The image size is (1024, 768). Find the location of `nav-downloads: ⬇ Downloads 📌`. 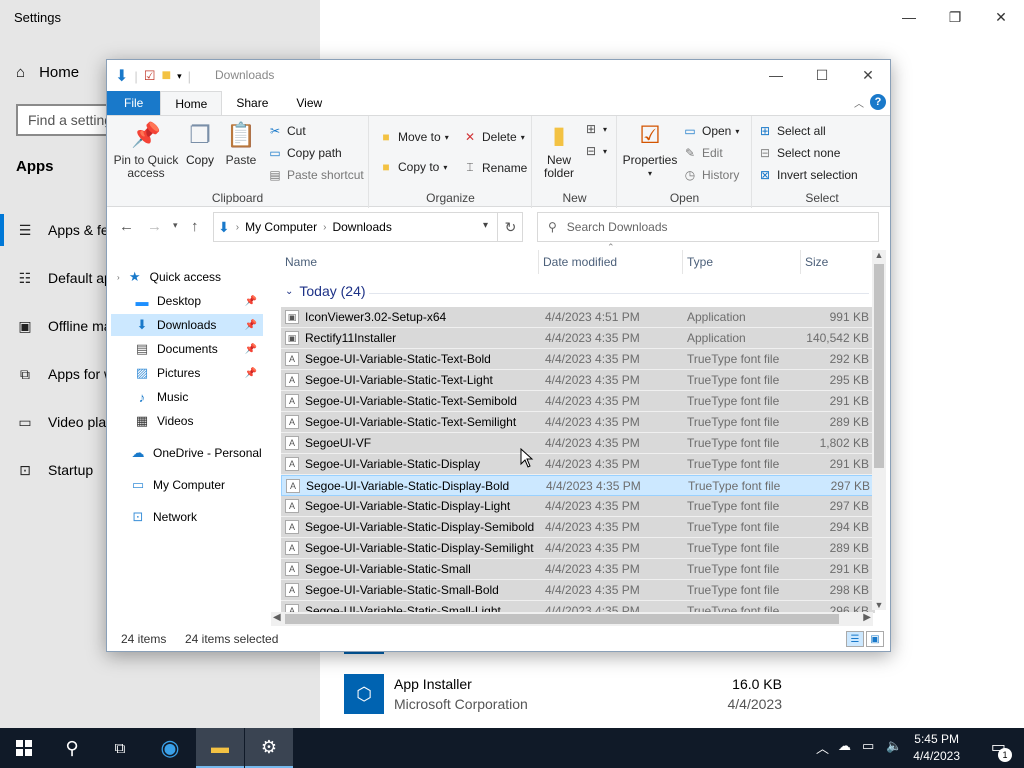

nav-downloads: ⬇ Downloads 📌 is located at coordinates (187, 325).